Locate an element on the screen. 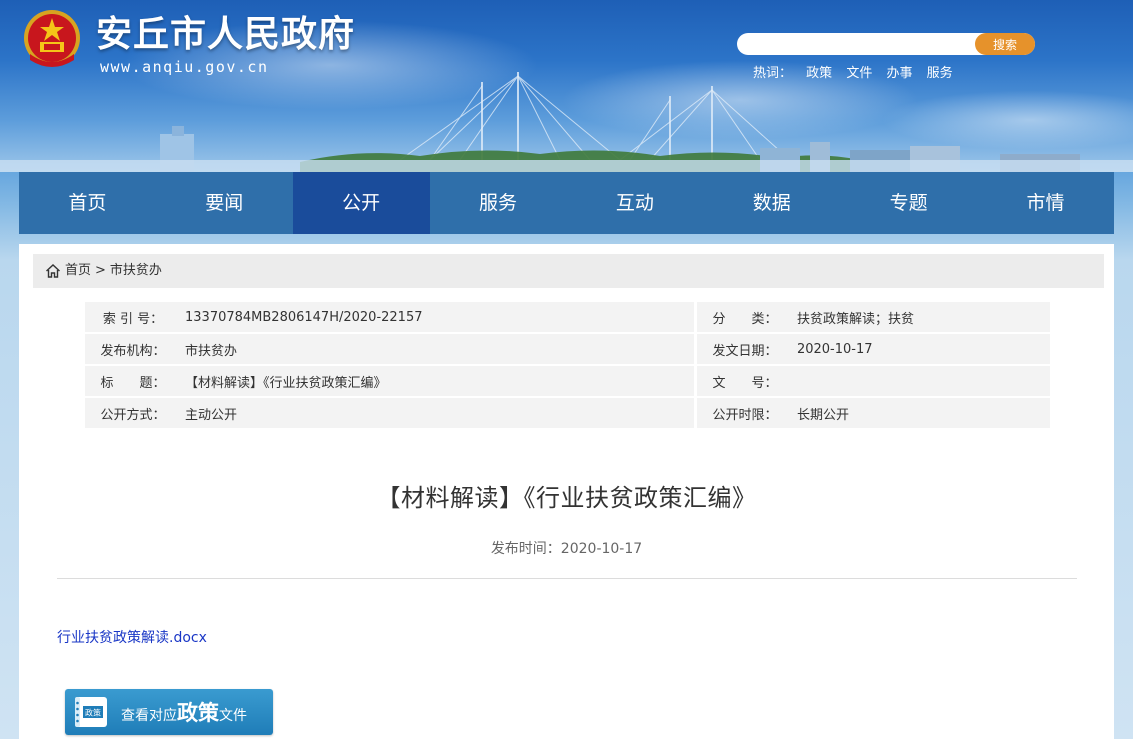 The height and width of the screenshot is (739, 1133). meta-publisher-value: 市扶贫办 is located at coordinates (437, 349).